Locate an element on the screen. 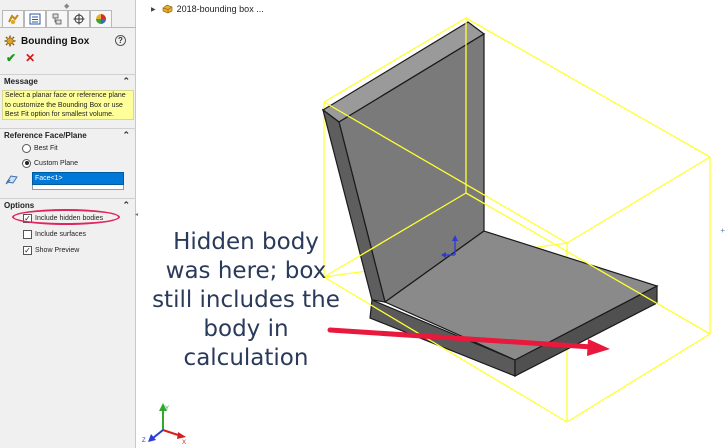 The height and width of the screenshot is (448, 728). triad-z-label: Z is located at coordinates (144, 441).